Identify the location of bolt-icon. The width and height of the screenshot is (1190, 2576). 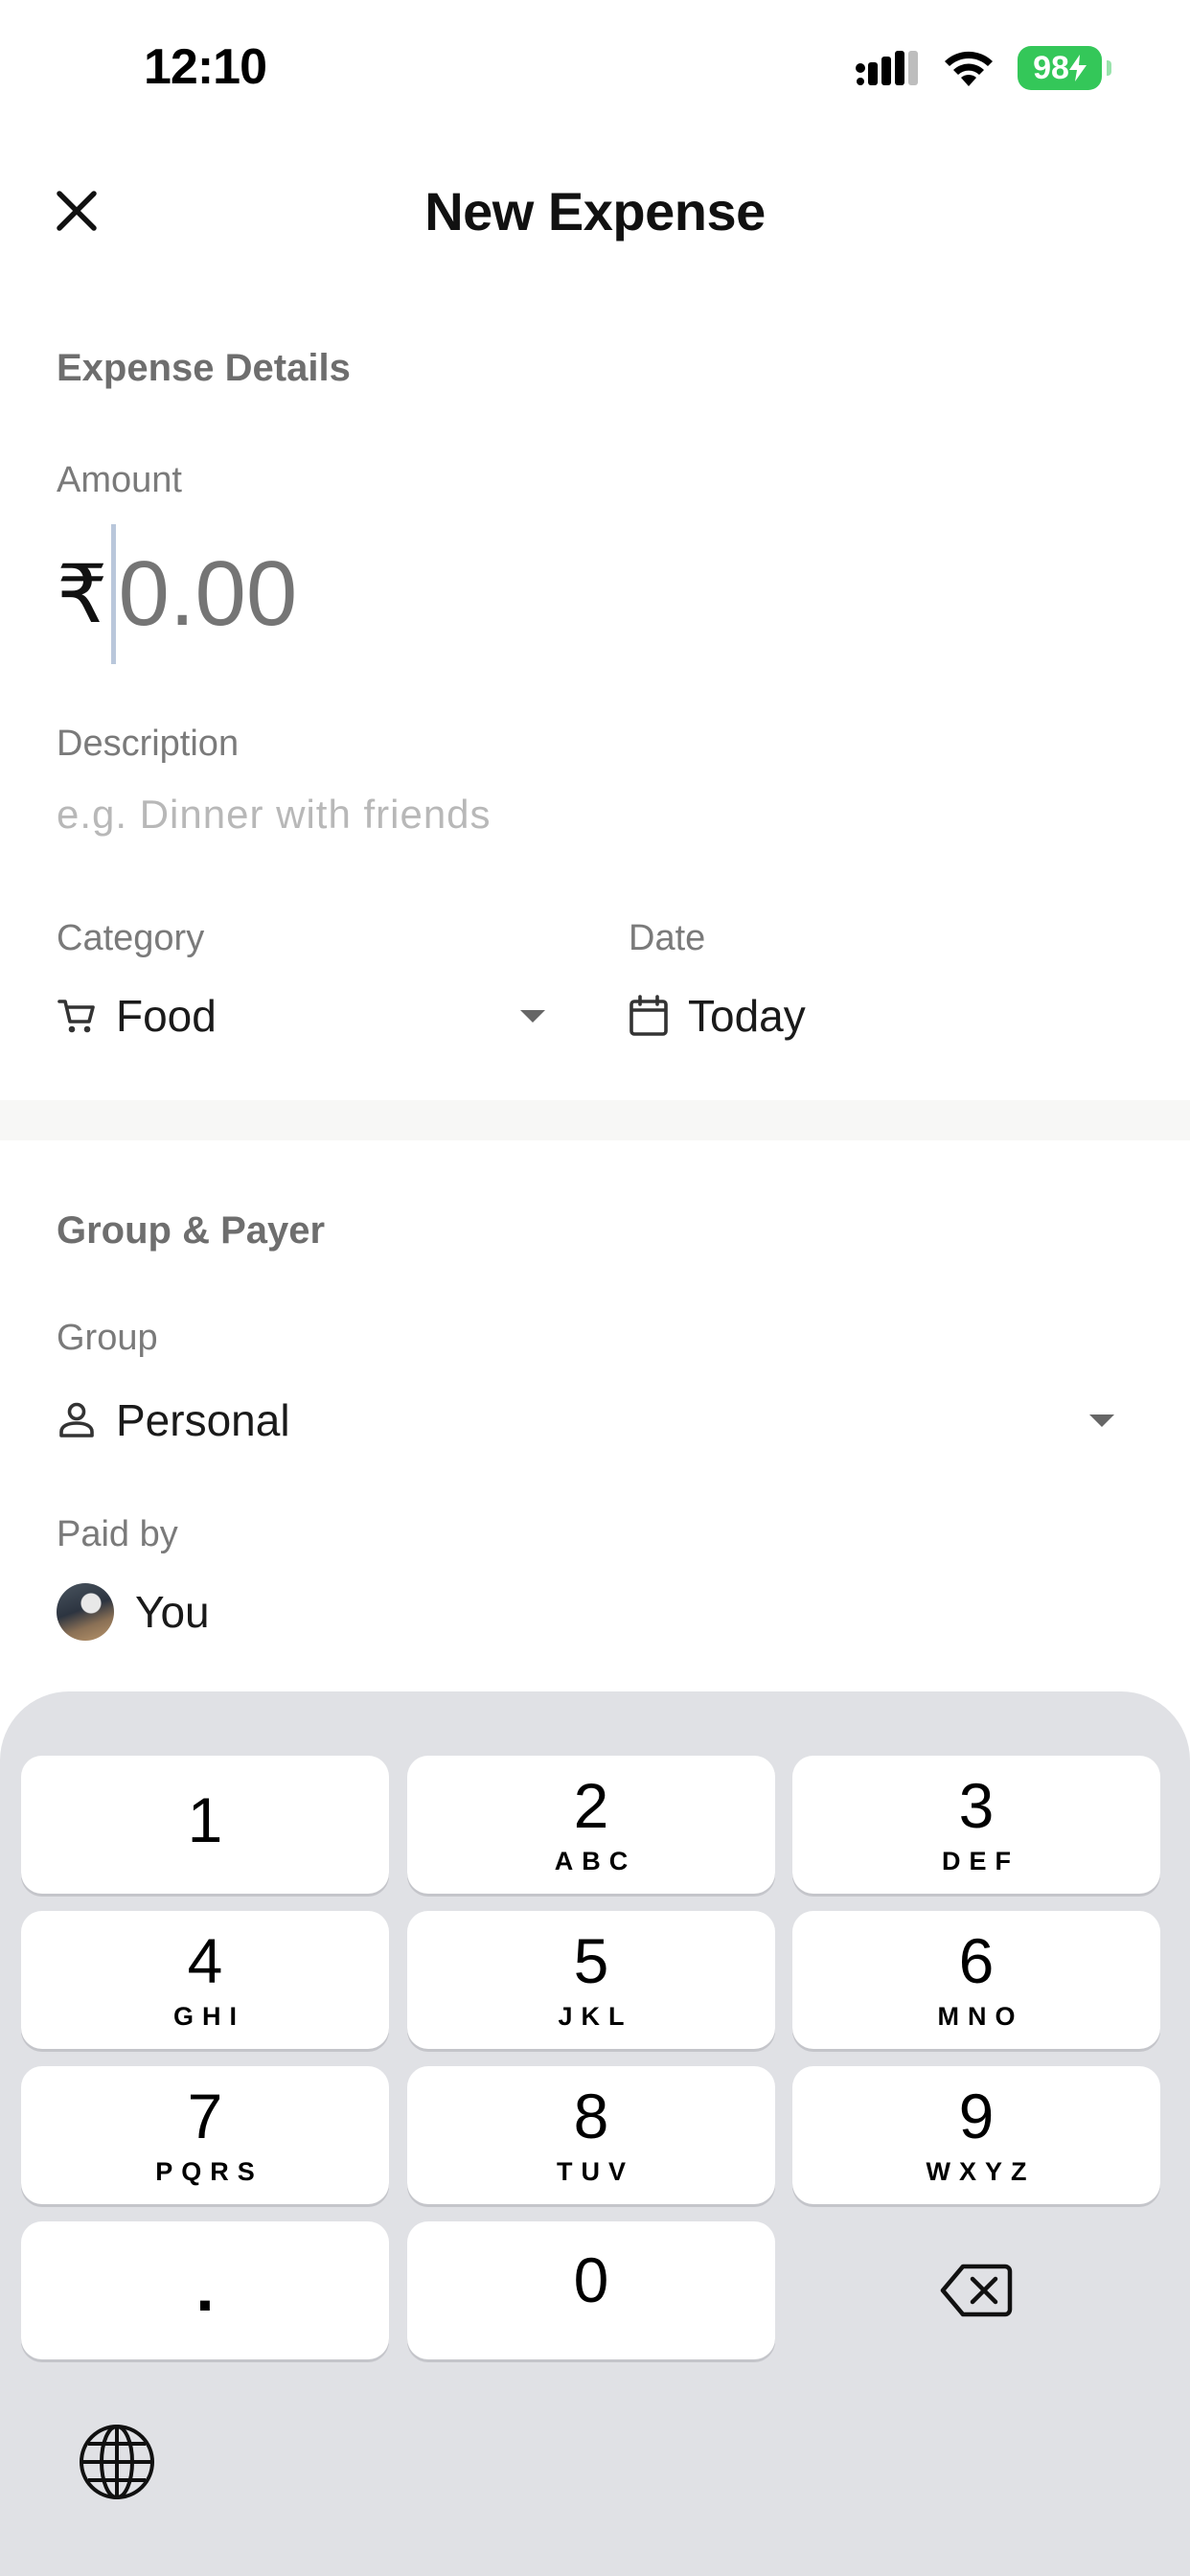
(1077, 68).